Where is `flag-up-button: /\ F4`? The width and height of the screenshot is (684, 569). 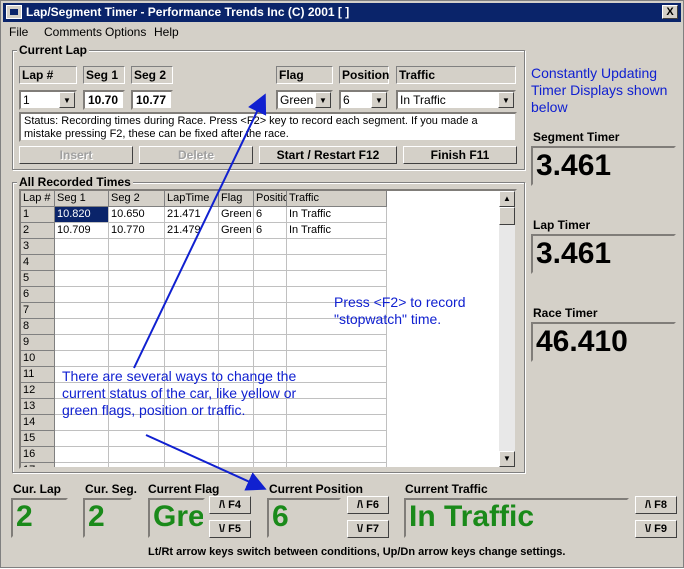 flag-up-button: /\ F4 is located at coordinates (230, 505).